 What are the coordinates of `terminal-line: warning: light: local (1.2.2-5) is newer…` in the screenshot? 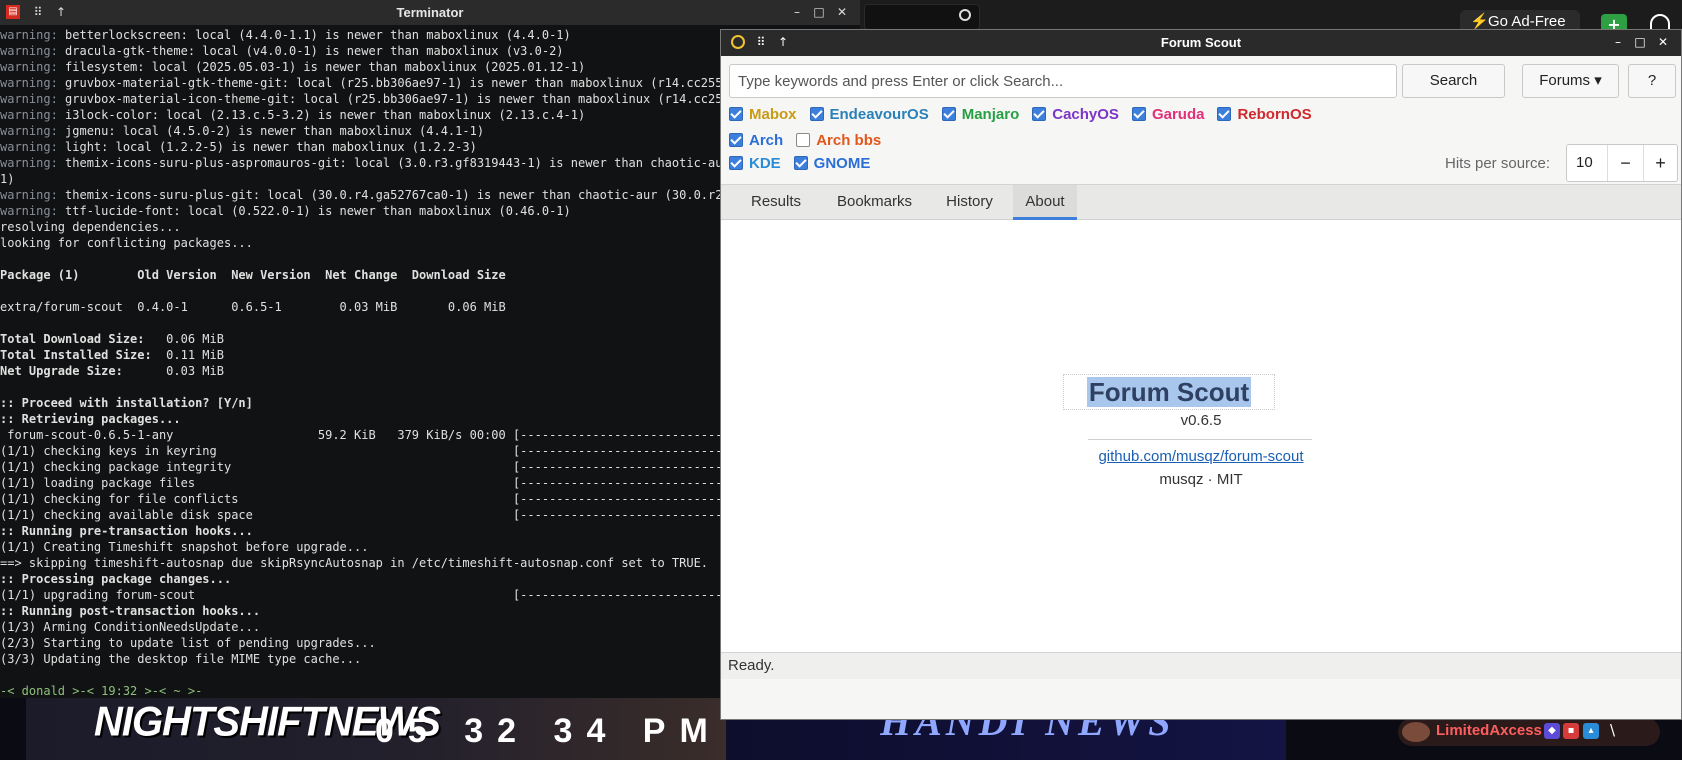 It's located at (238, 147).